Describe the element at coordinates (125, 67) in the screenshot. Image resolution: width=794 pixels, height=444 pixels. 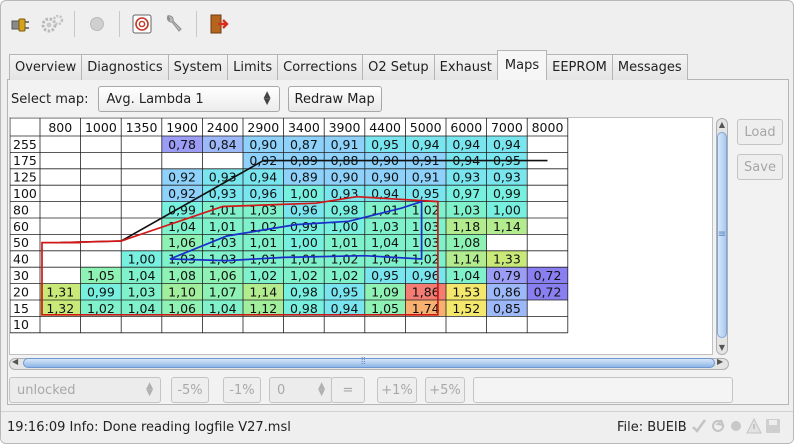
I see `tab-diagnostics: Diagnostics` at that location.